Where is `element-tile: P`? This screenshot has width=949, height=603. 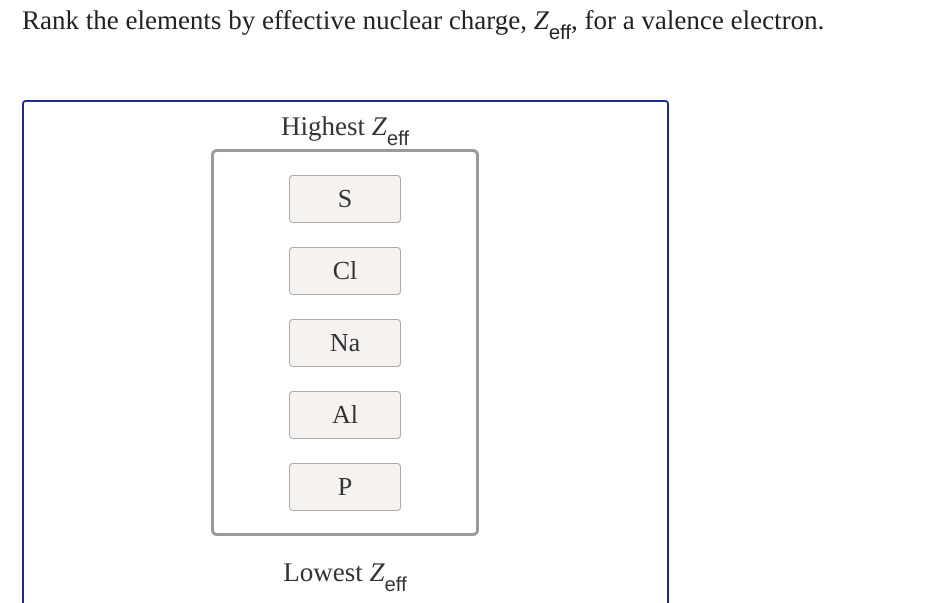 element-tile: P is located at coordinates (345, 486).